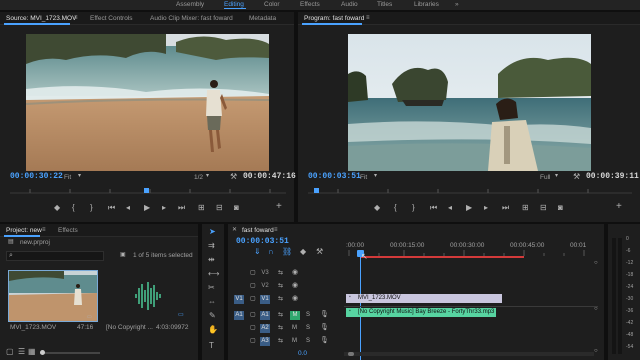 The height and width of the screenshot is (360, 640). What do you see at coordinates (316, 190) in the screenshot?
I see `program-playhead` at bounding box center [316, 190].